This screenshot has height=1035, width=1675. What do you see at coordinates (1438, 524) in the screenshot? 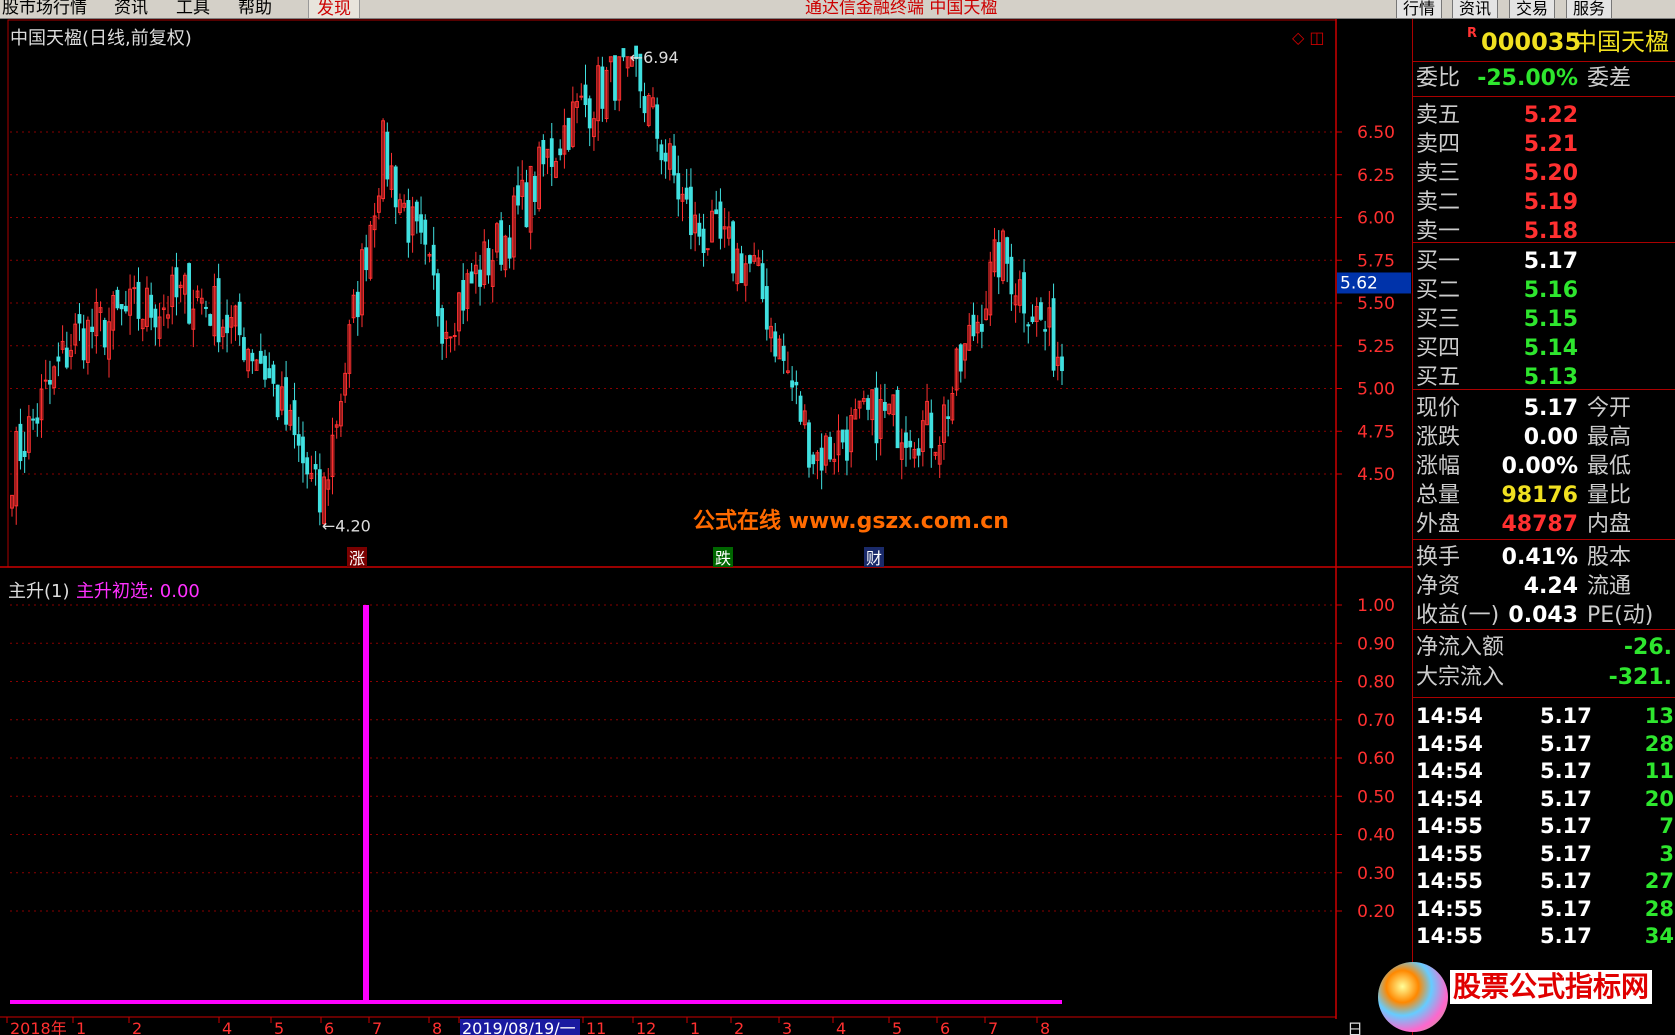
I see `stat-label: 外盘` at bounding box center [1438, 524].